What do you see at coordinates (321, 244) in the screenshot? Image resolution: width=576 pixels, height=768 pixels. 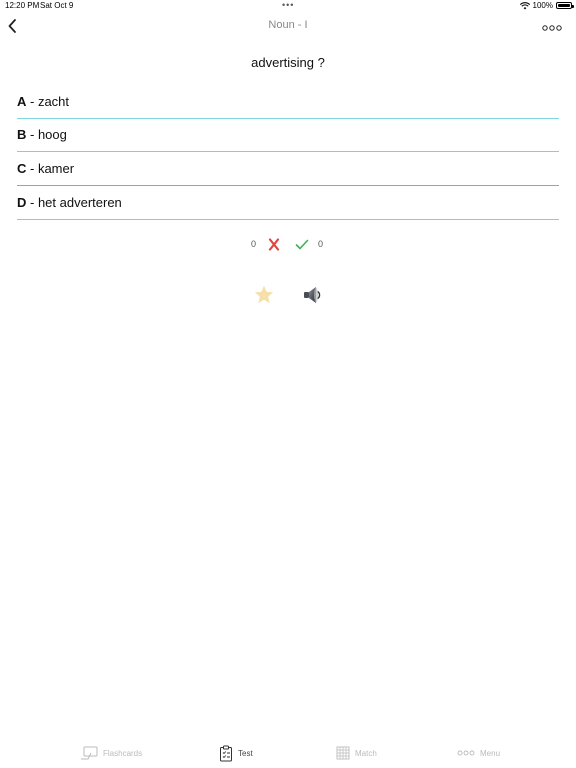 I see `correct-count: 0` at bounding box center [321, 244].